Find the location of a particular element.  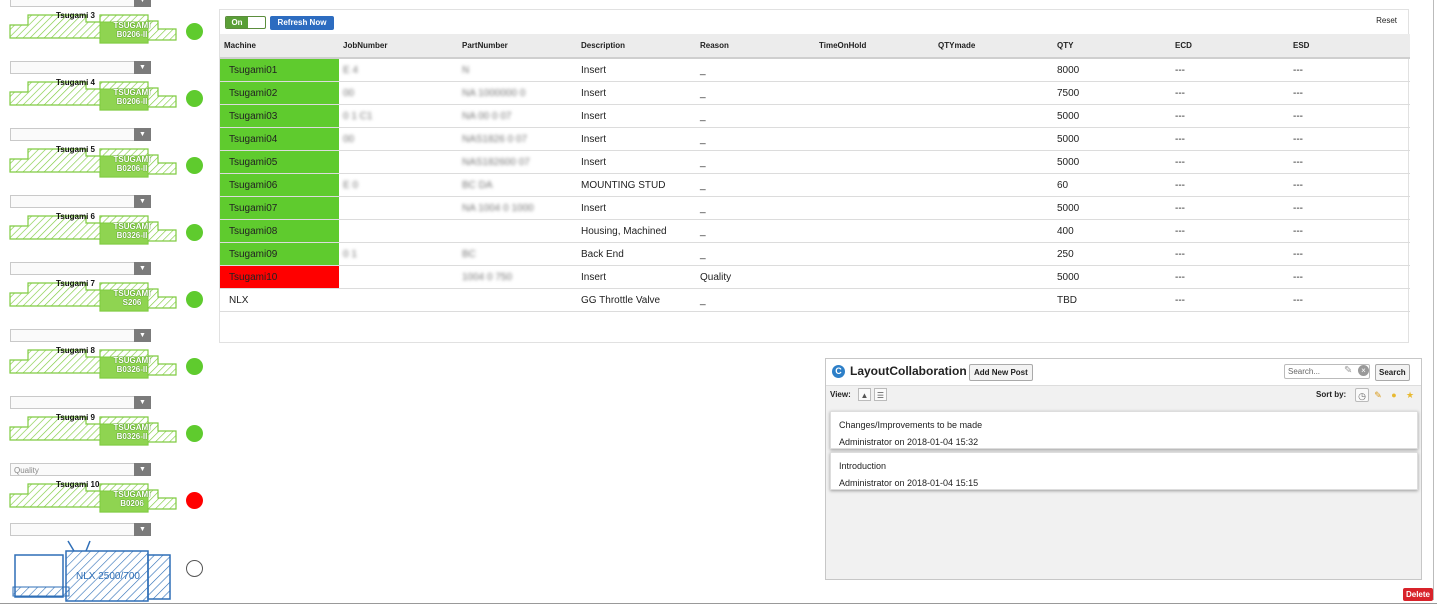

machine-tsugami-5: ▼ Tsugami 5 TSUGAMI B0206-II is located at coordinates (110, 161).